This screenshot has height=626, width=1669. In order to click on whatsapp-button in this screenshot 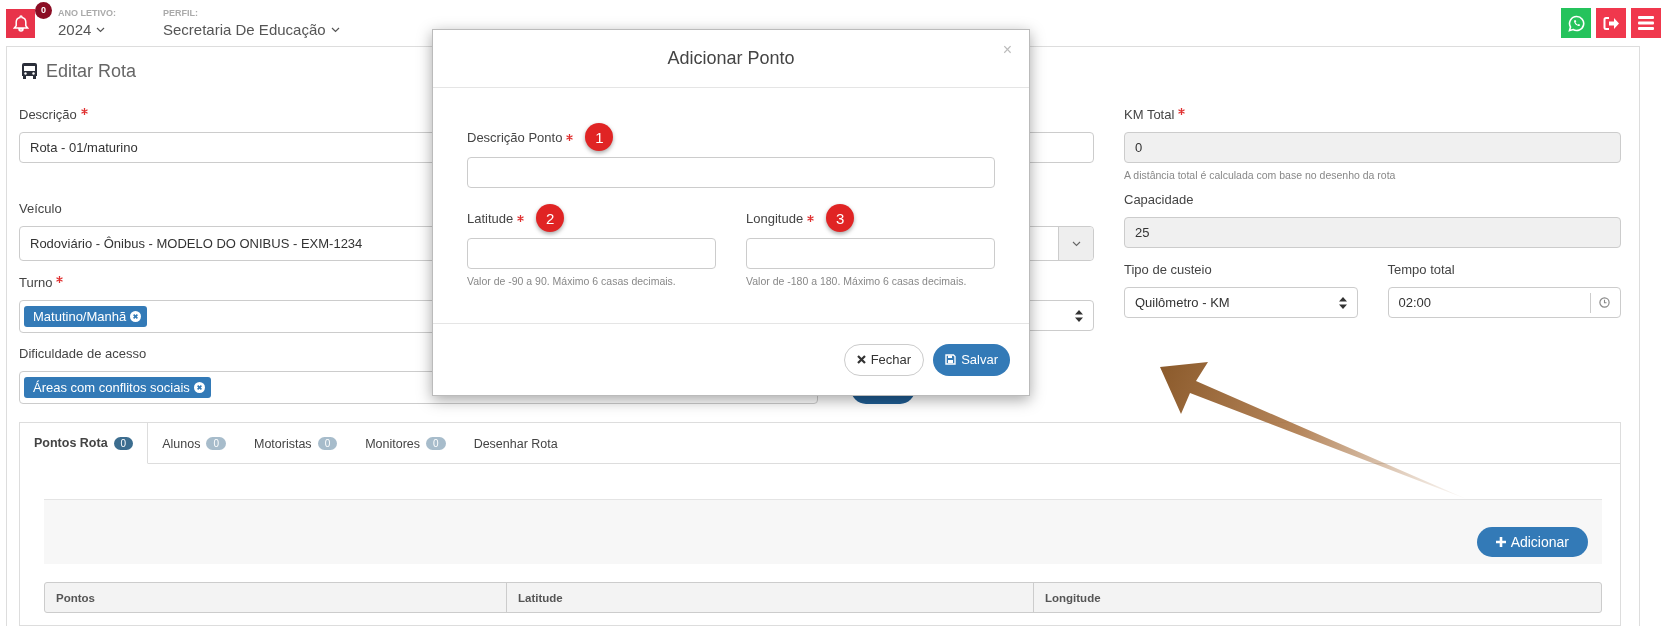, I will do `click(1576, 23)`.